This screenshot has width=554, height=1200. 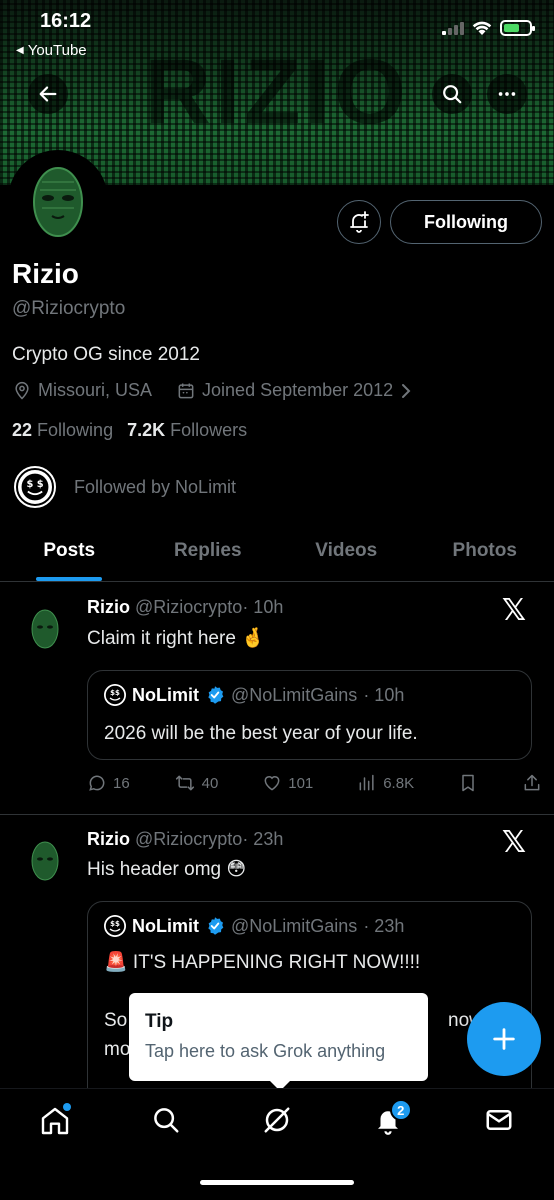 What do you see at coordinates (116, 1020) in the screenshot?
I see `quote-text-line2-start: So` at bounding box center [116, 1020].